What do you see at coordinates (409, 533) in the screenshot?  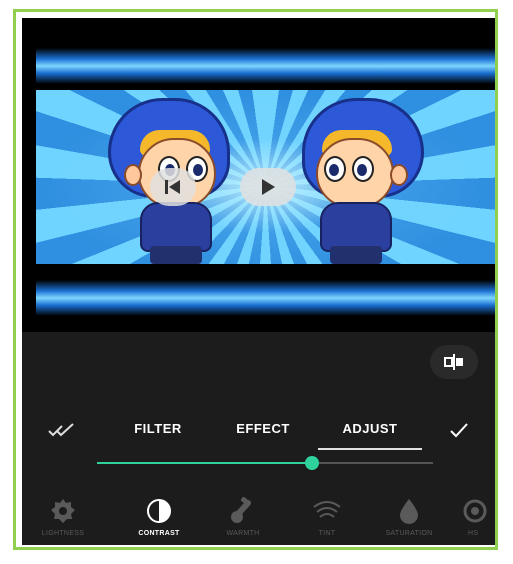 I see `tool-label: SATURATION` at bounding box center [409, 533].